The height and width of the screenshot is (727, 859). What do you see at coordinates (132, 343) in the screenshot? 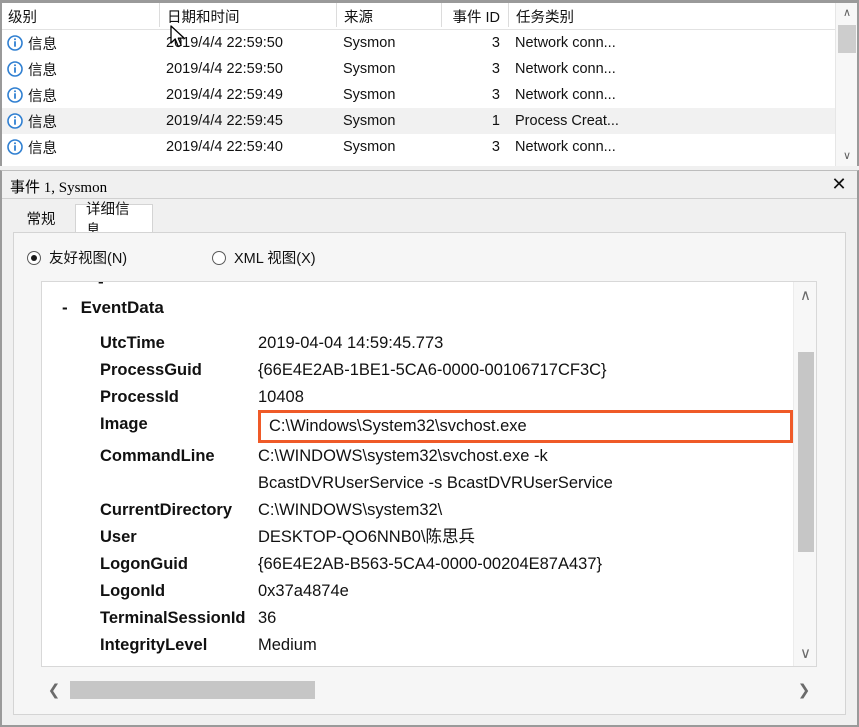
I see `field-key: UtcTime` at bounding box center [132, 343].